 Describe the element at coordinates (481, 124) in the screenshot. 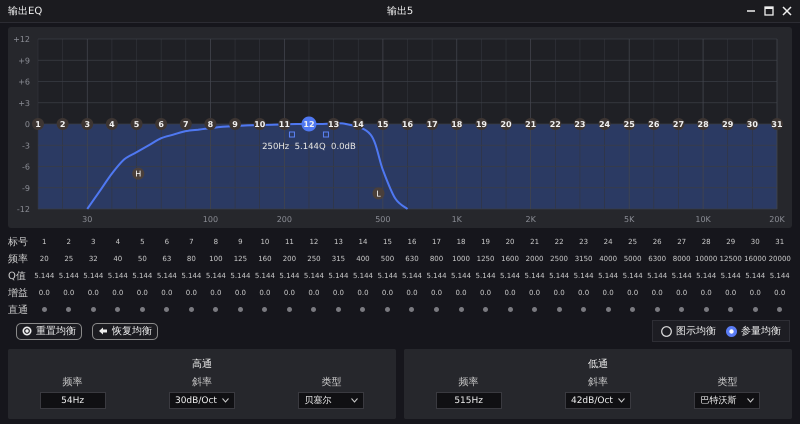

I see `band-marker: 19` at that location.